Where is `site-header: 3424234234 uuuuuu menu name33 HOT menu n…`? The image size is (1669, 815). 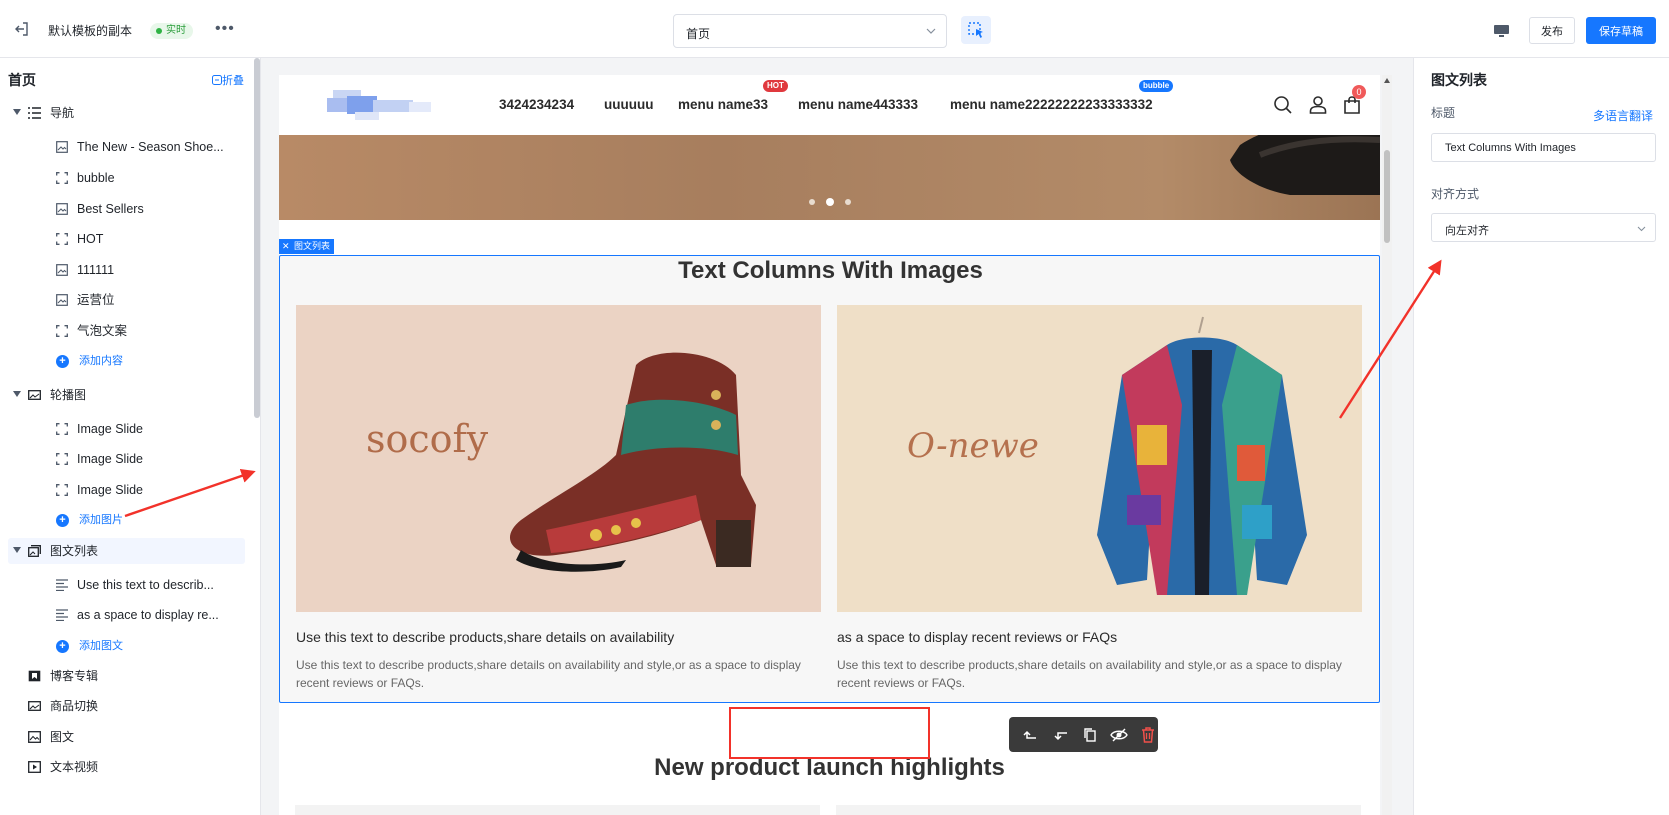 site-header: 3424234234 uuuuuu menu name33 HOT menu n… is located at coordinates (829, 105).